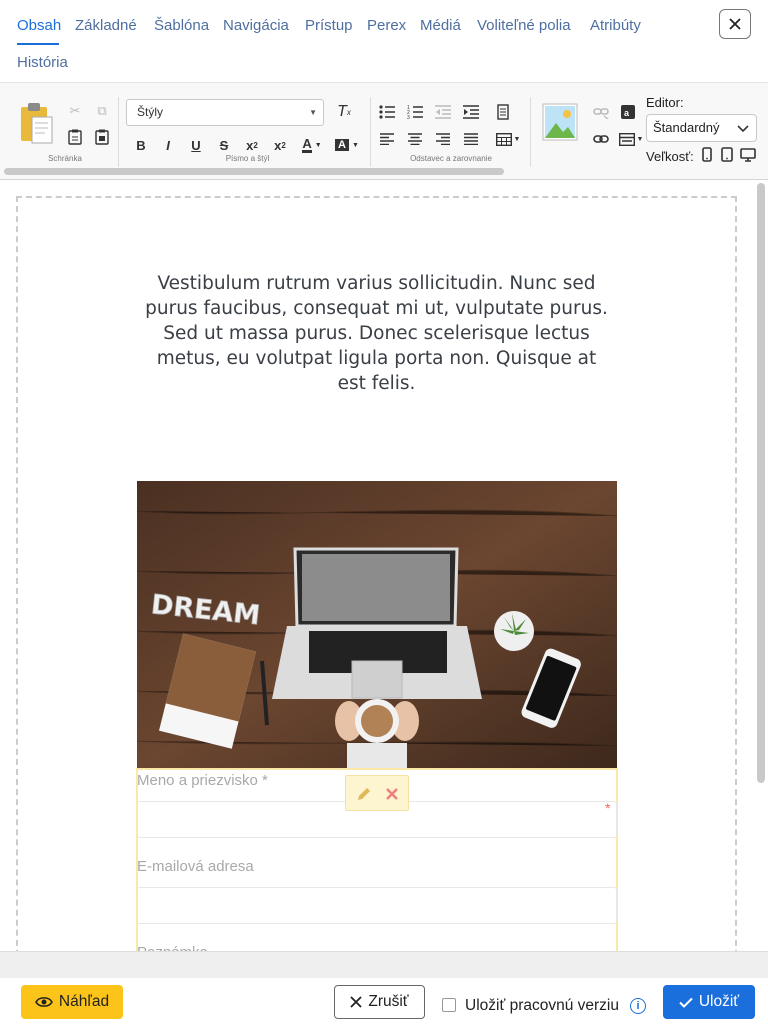  What do you see at coordinates (743, 129) in the screenshot?
I see `chevron-down-icon` at bounding box center [743, 129].